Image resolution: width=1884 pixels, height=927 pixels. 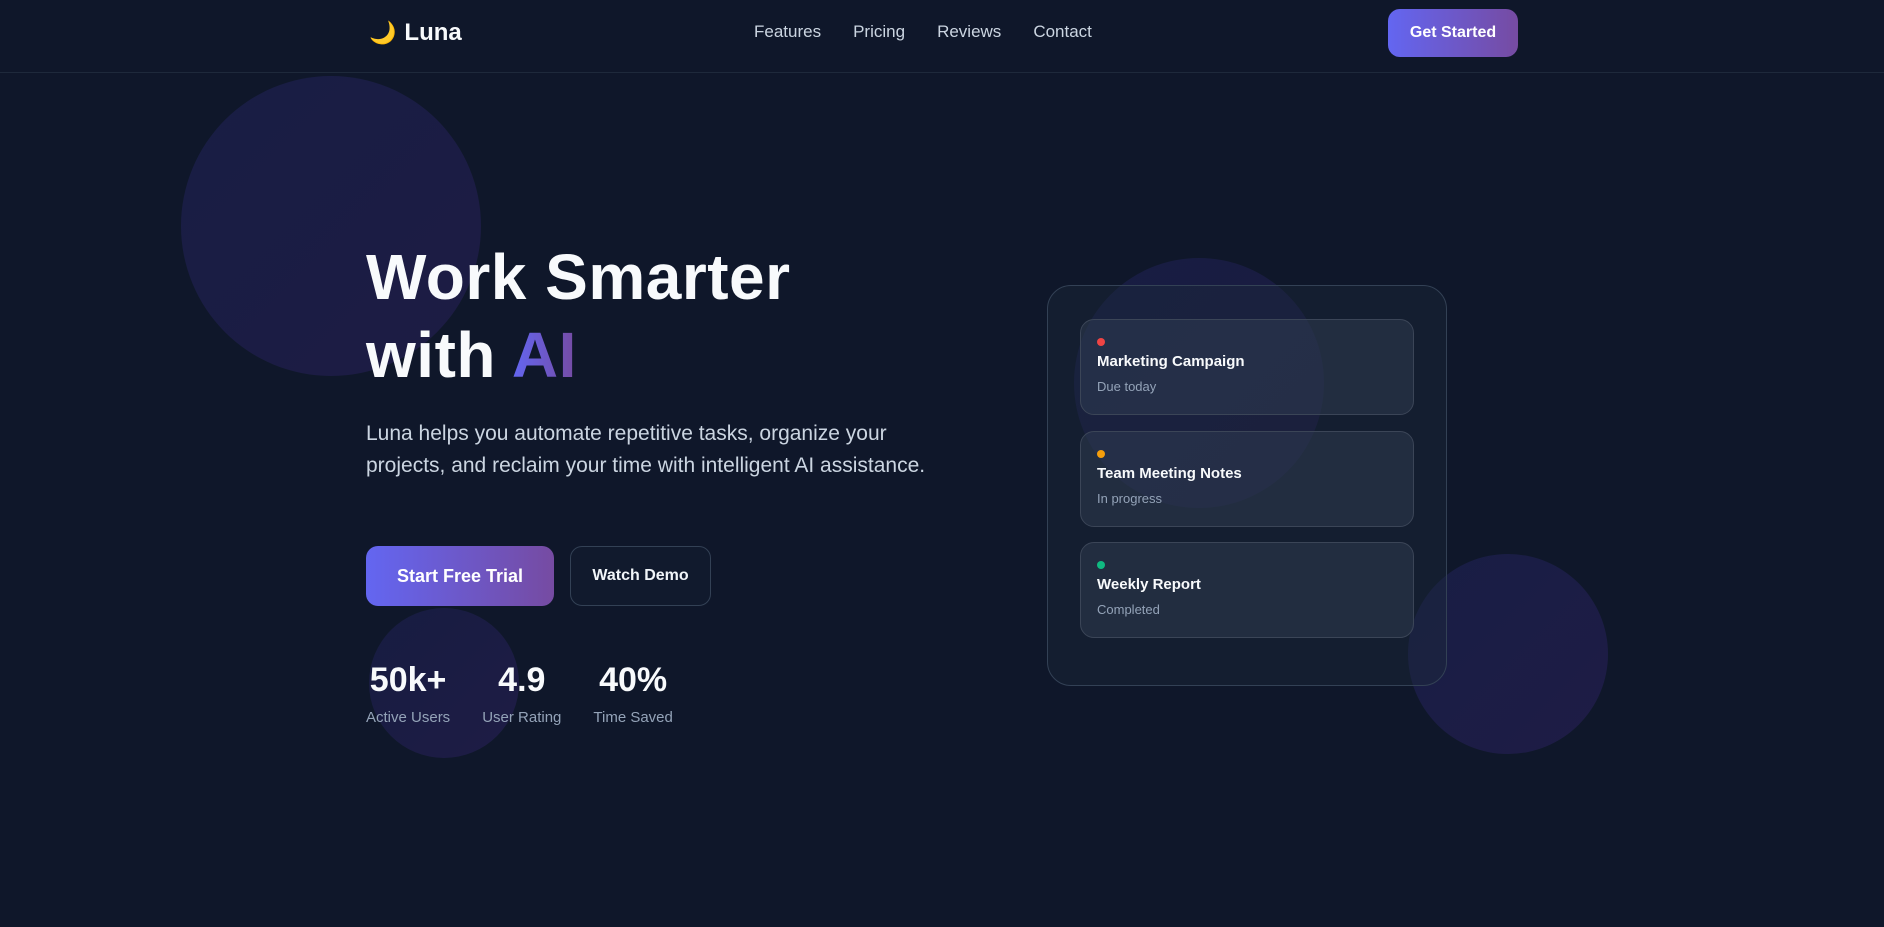 What do you see at coordinates (633, 680) in the screenshot?
I see `stat-value: 40%` at bounding box center [633, 680].